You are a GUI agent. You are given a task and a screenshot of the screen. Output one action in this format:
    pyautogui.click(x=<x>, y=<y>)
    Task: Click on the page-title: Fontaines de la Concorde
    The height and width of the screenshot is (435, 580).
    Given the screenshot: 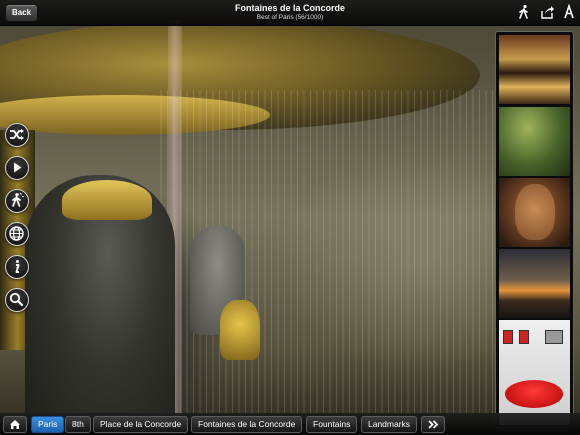 What is the action you would take?
    pyautogui.click(x=290, y=8)
    